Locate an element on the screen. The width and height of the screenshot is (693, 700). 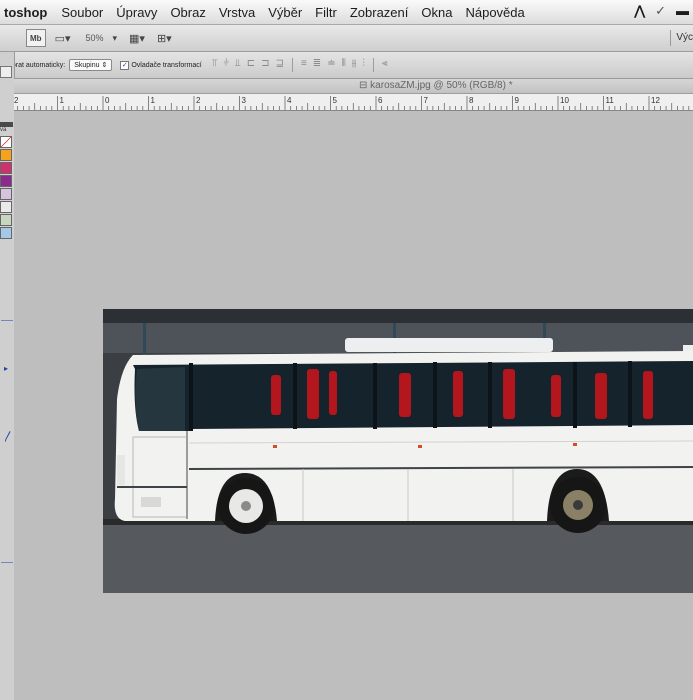
document-title-text: karosaZM.jpg @ 50% (RGB/8) * is located at coordinates (441, 85).